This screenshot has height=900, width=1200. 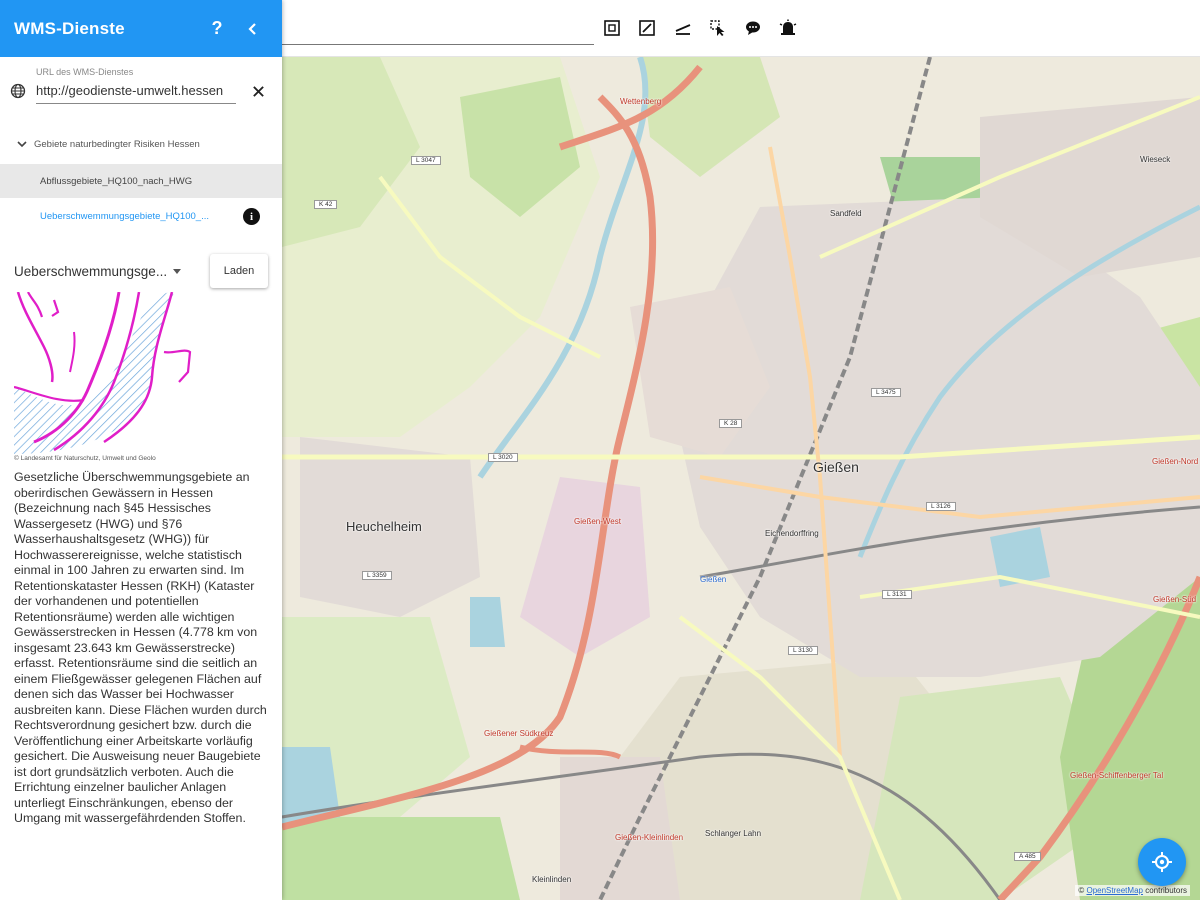 I want to click on layer-item-ueberschwemmungsgebiete: Ueberschwemmungsgebiete_HQ100_... i, so click(x=141, y=216).